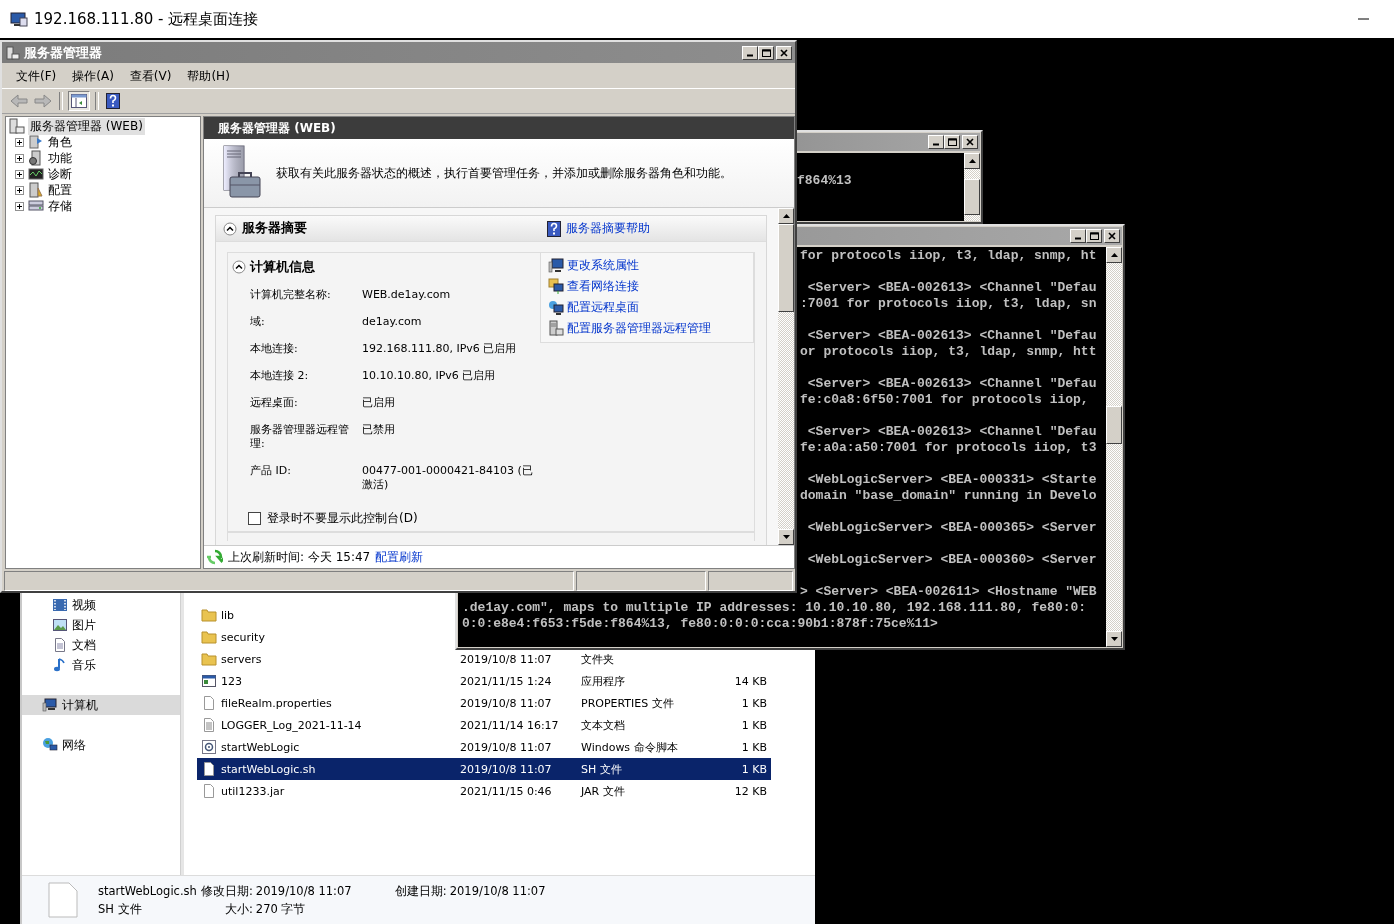 This screenshot has height=924, width=1394. Describe the element at coordinates (274, 403) in the screenshot. I see `property-label: 远程桌面:` at that location.